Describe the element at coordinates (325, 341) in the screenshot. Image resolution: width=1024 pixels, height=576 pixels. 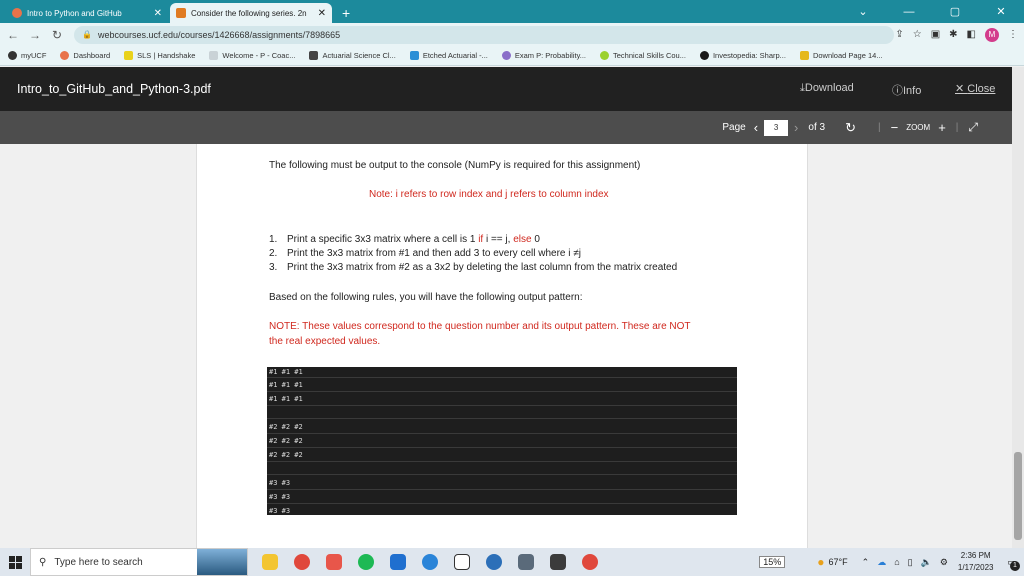
I see `note2-line2: the real expected values.` at that location.